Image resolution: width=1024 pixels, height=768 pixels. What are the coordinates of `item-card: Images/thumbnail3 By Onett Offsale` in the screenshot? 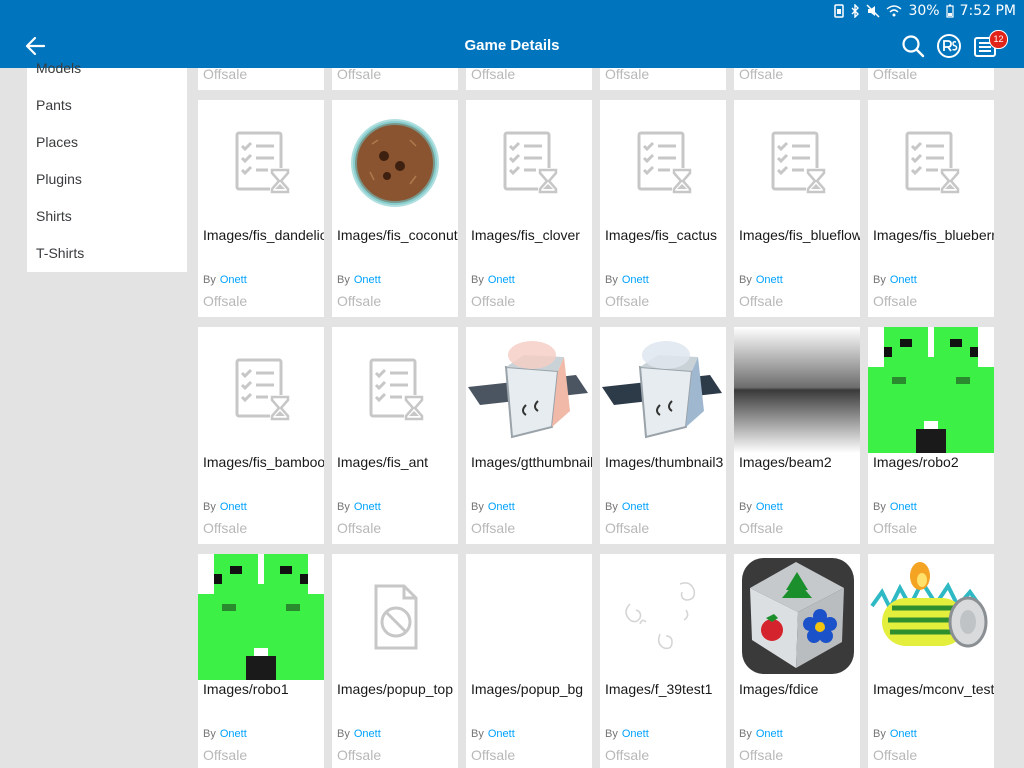 It's located at (663, 435).